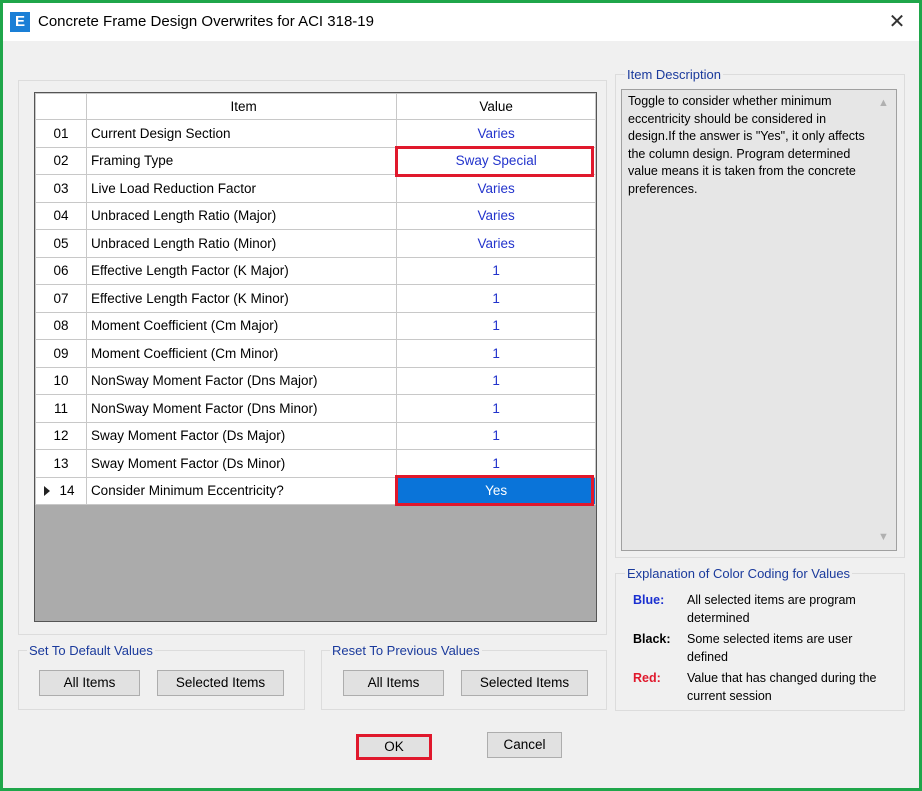 The height and width of the screenshot is (791, 922). What do you see at coordinates (883, 103) in the screenshot?
I see `scroll-up-icon: ▲` at bounding box center [883, 103].